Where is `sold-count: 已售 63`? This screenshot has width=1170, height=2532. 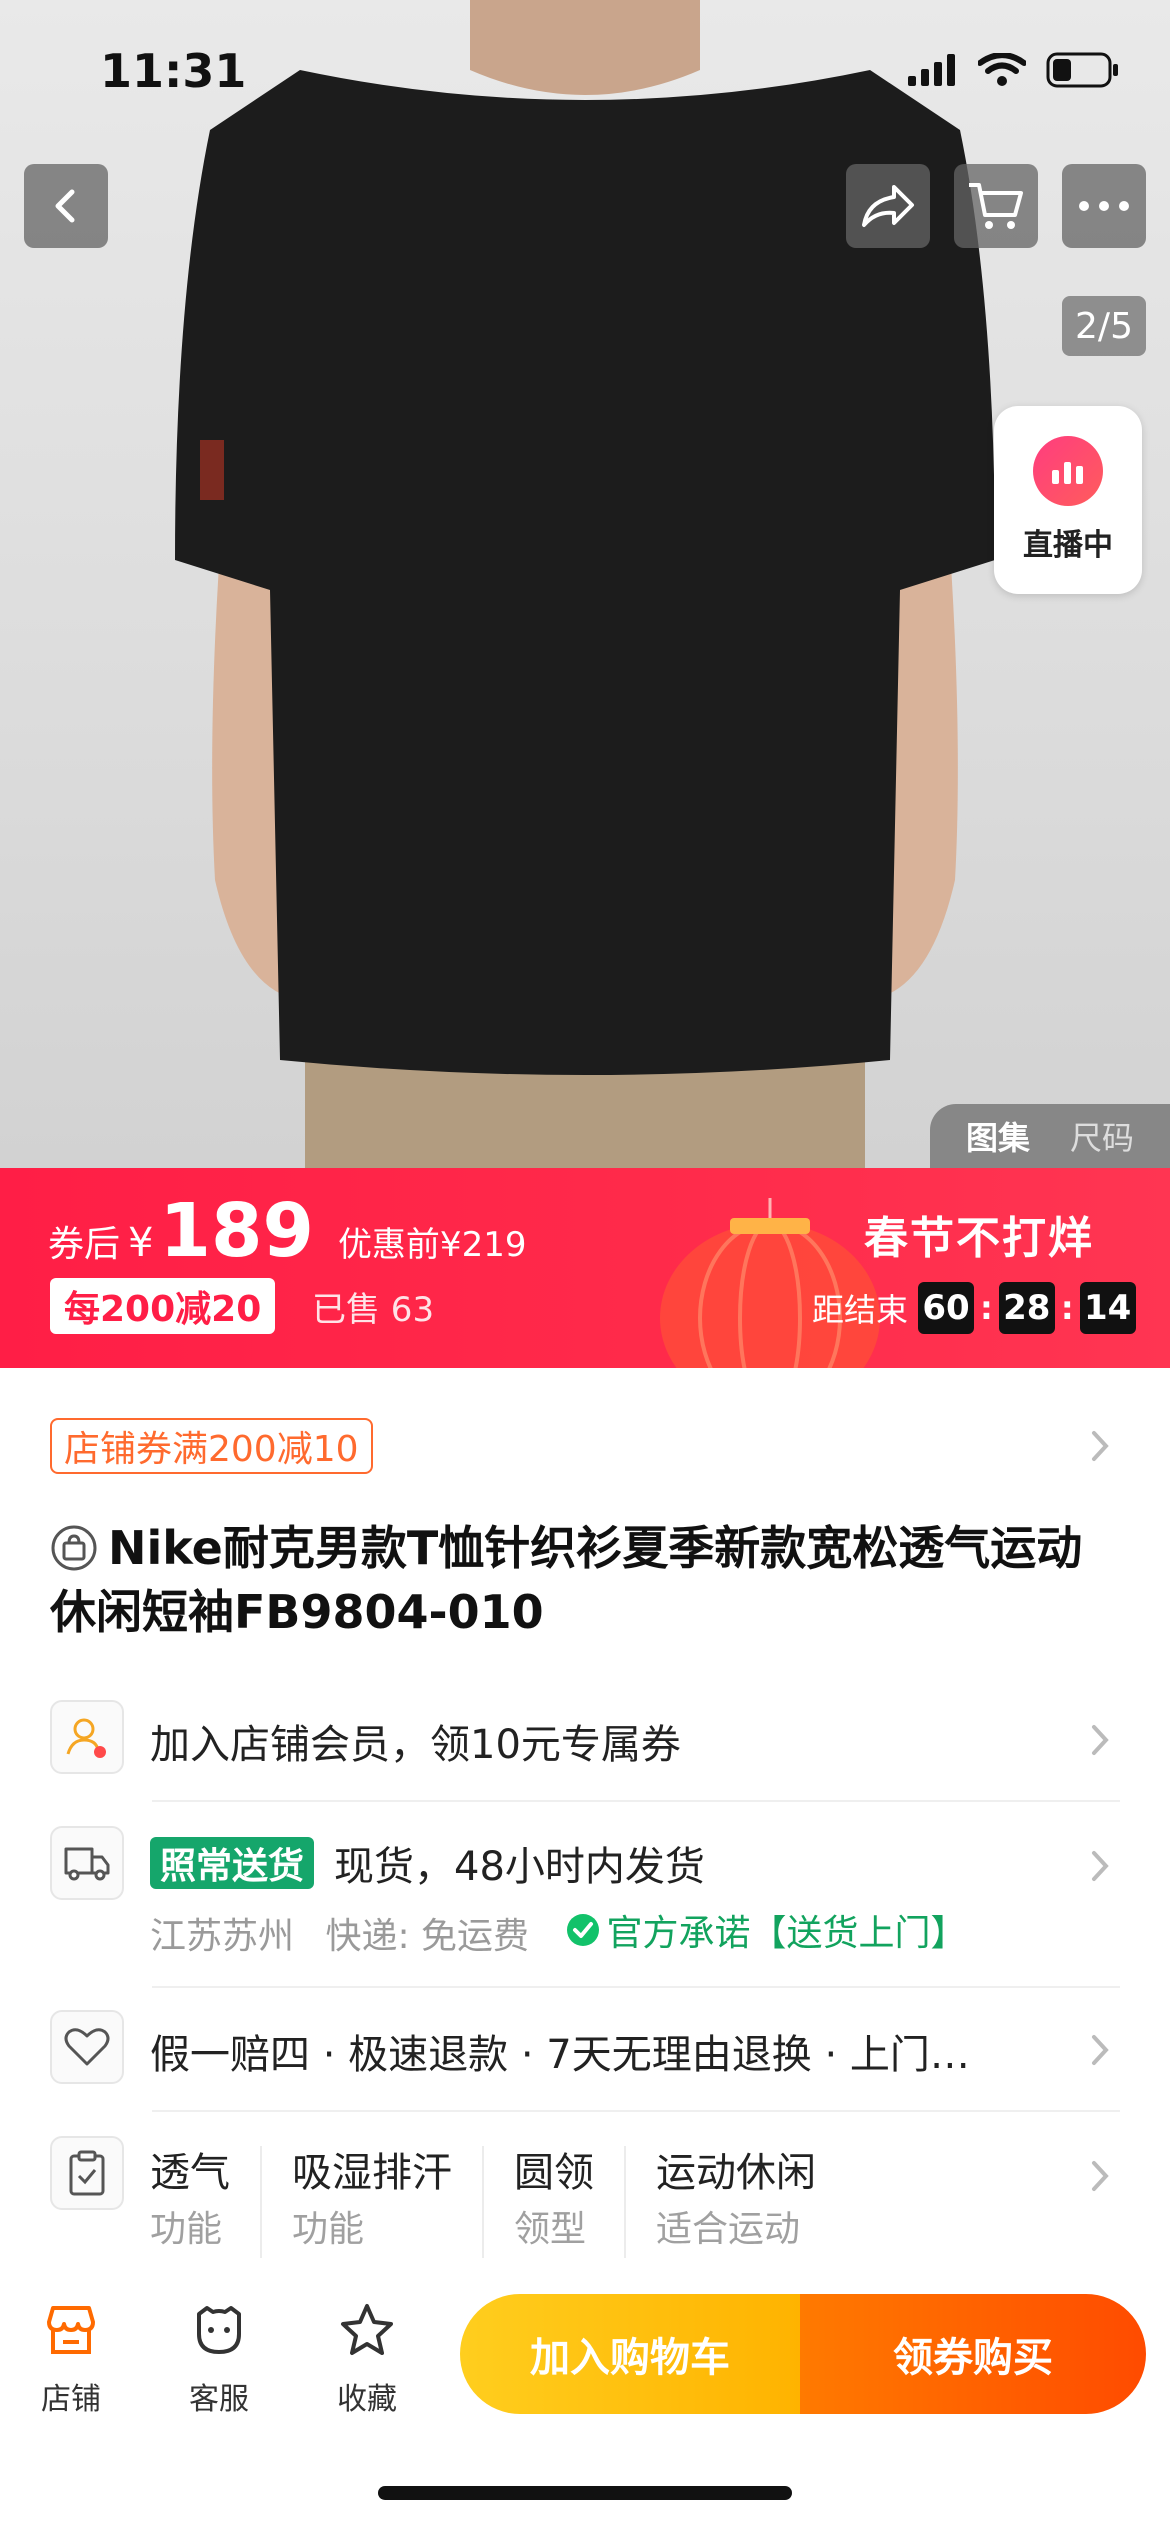 sold-count: 已售 63 is located at coordinates (373, 1310).